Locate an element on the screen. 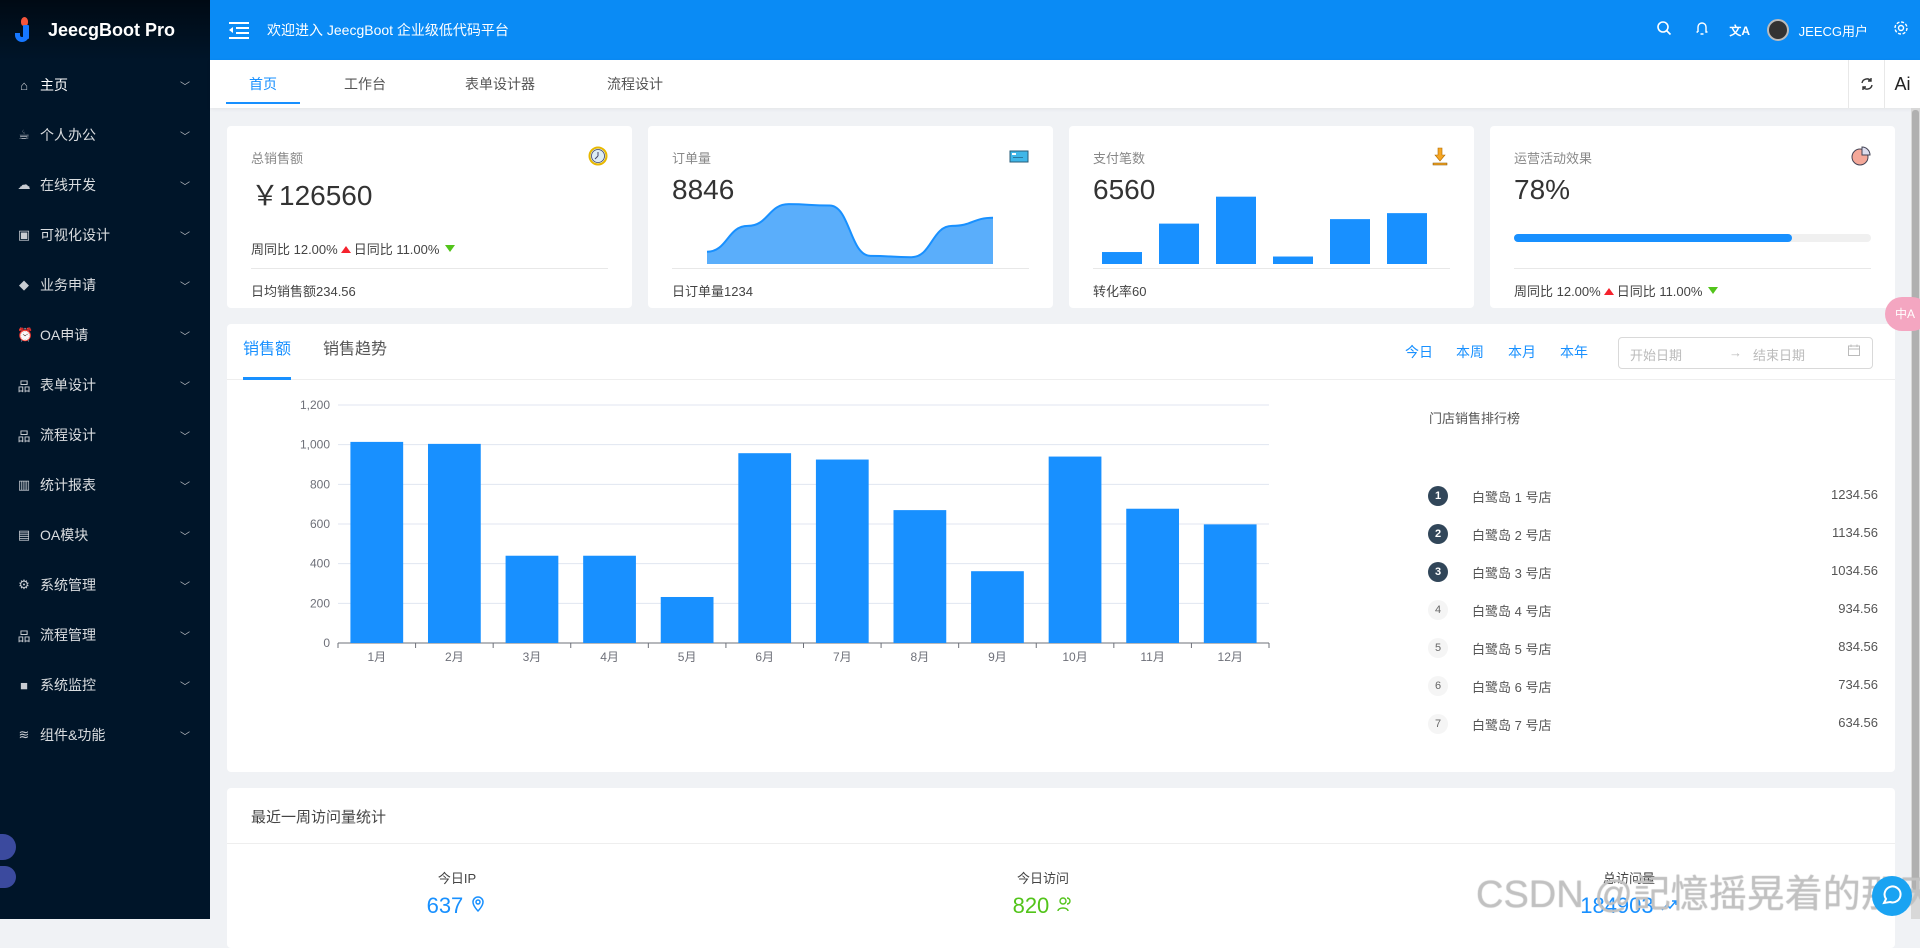 The height and width of the screenshot is (948, 1920). file-icon: ▤ is located at coordinates (24, 534).